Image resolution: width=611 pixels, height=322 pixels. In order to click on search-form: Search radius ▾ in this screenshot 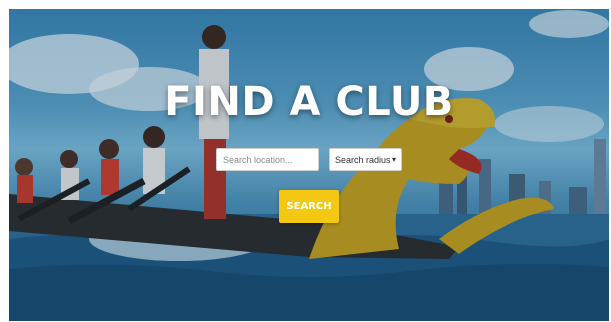, I will do `click(309, 159)`.